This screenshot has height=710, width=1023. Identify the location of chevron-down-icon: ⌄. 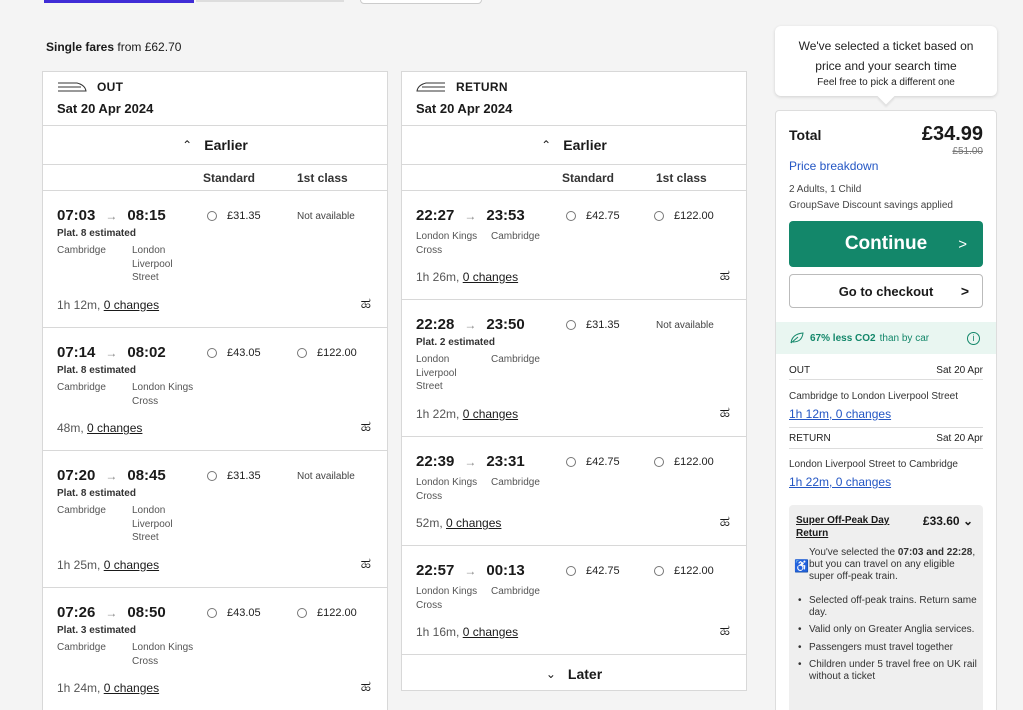
(967, 521).